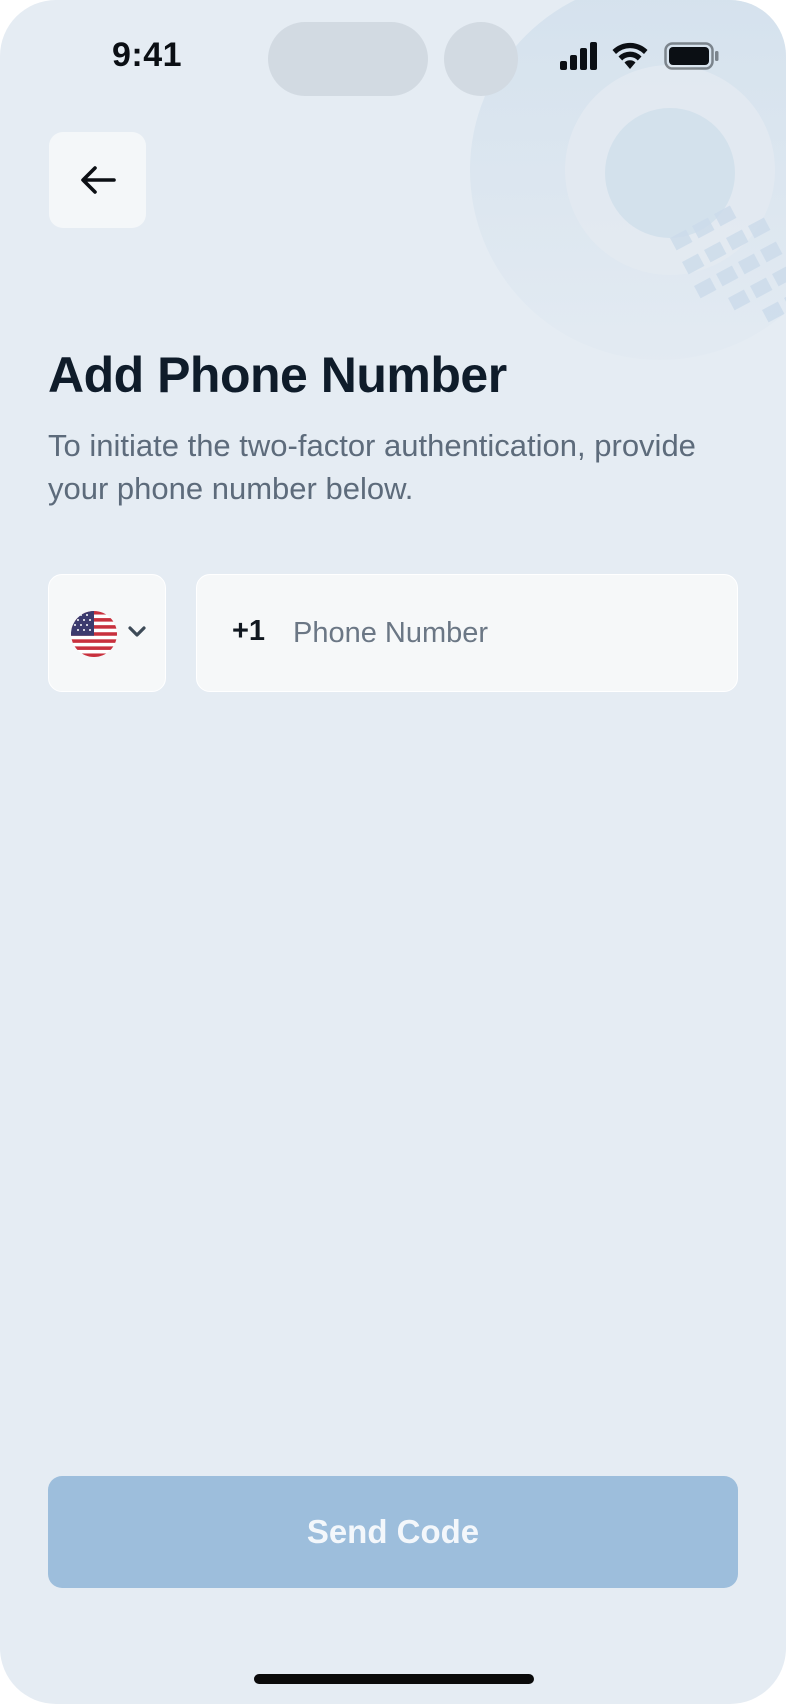  I want to click on chevron-down-icon, so click(137, 631).